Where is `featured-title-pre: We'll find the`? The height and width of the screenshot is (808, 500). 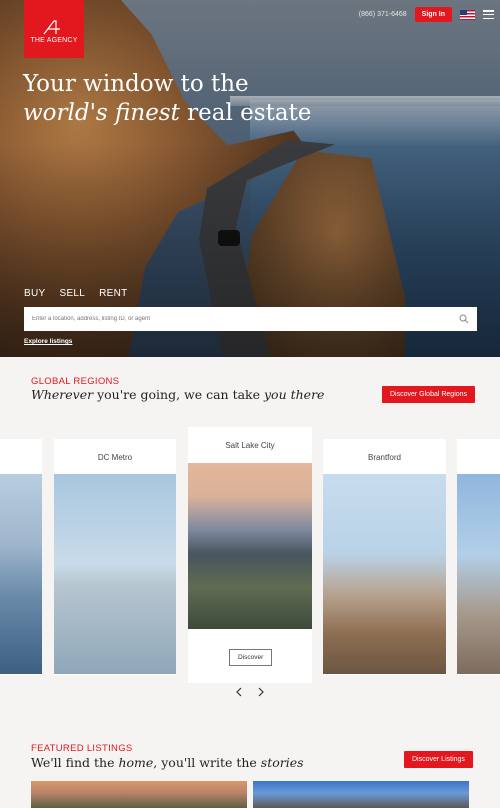 featured-title-pre: We'll find the is located at coordinates (75, 762).